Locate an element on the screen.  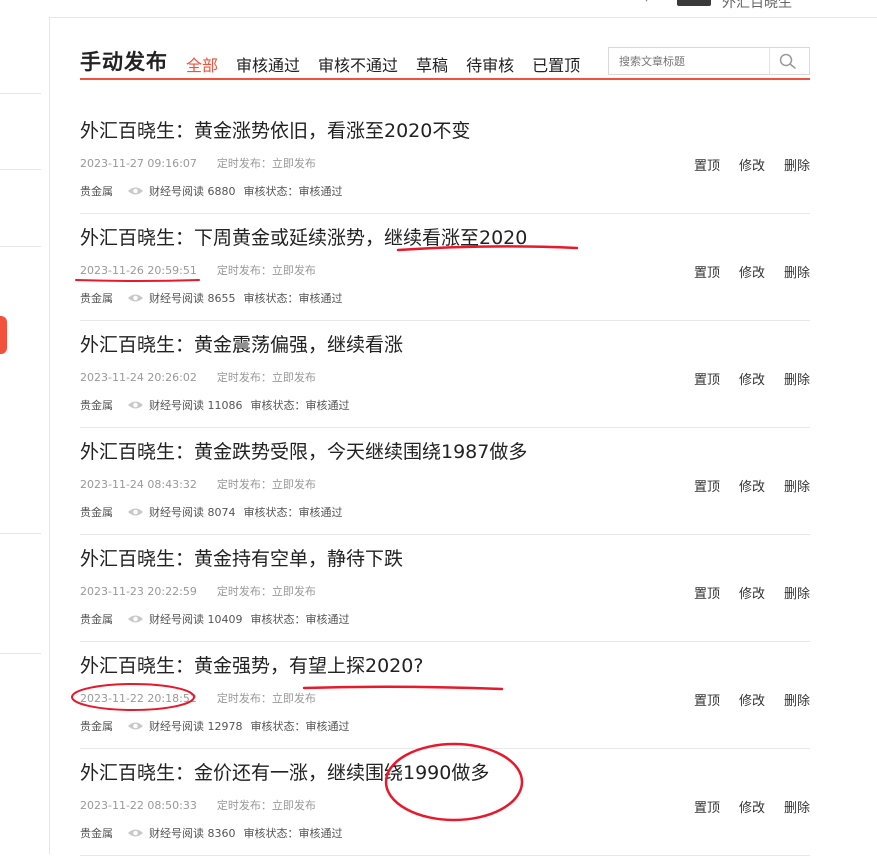
tab-rejected: 审核不通过 is located at coordinates (358, 64).